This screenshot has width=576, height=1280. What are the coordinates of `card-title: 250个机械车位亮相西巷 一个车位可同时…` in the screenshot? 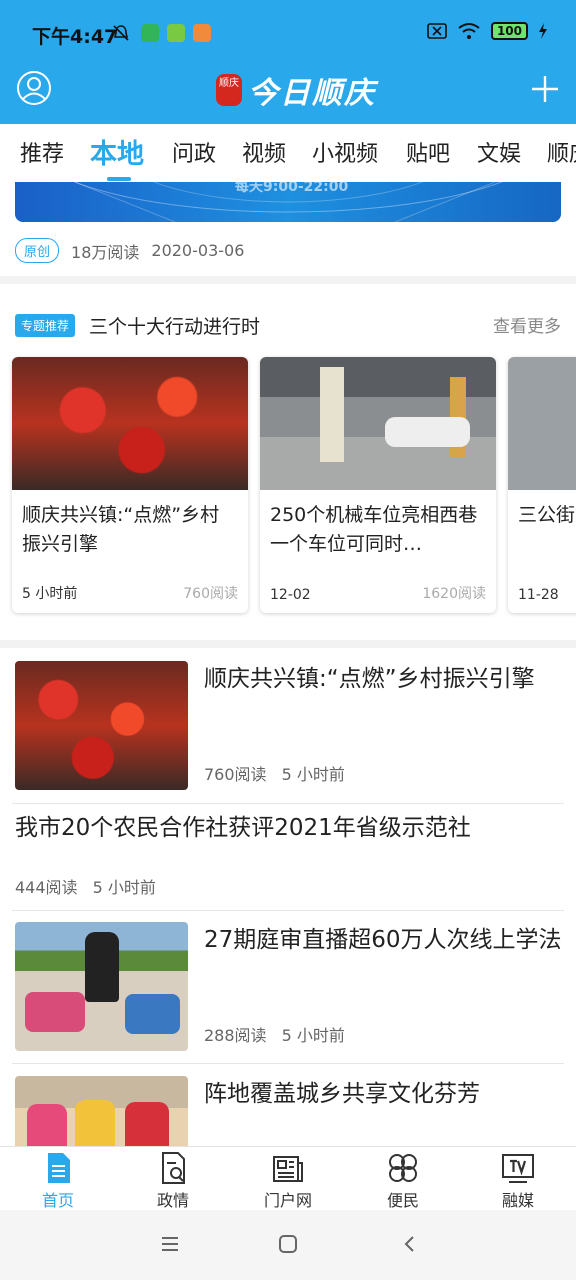 It's located at (378, 529).